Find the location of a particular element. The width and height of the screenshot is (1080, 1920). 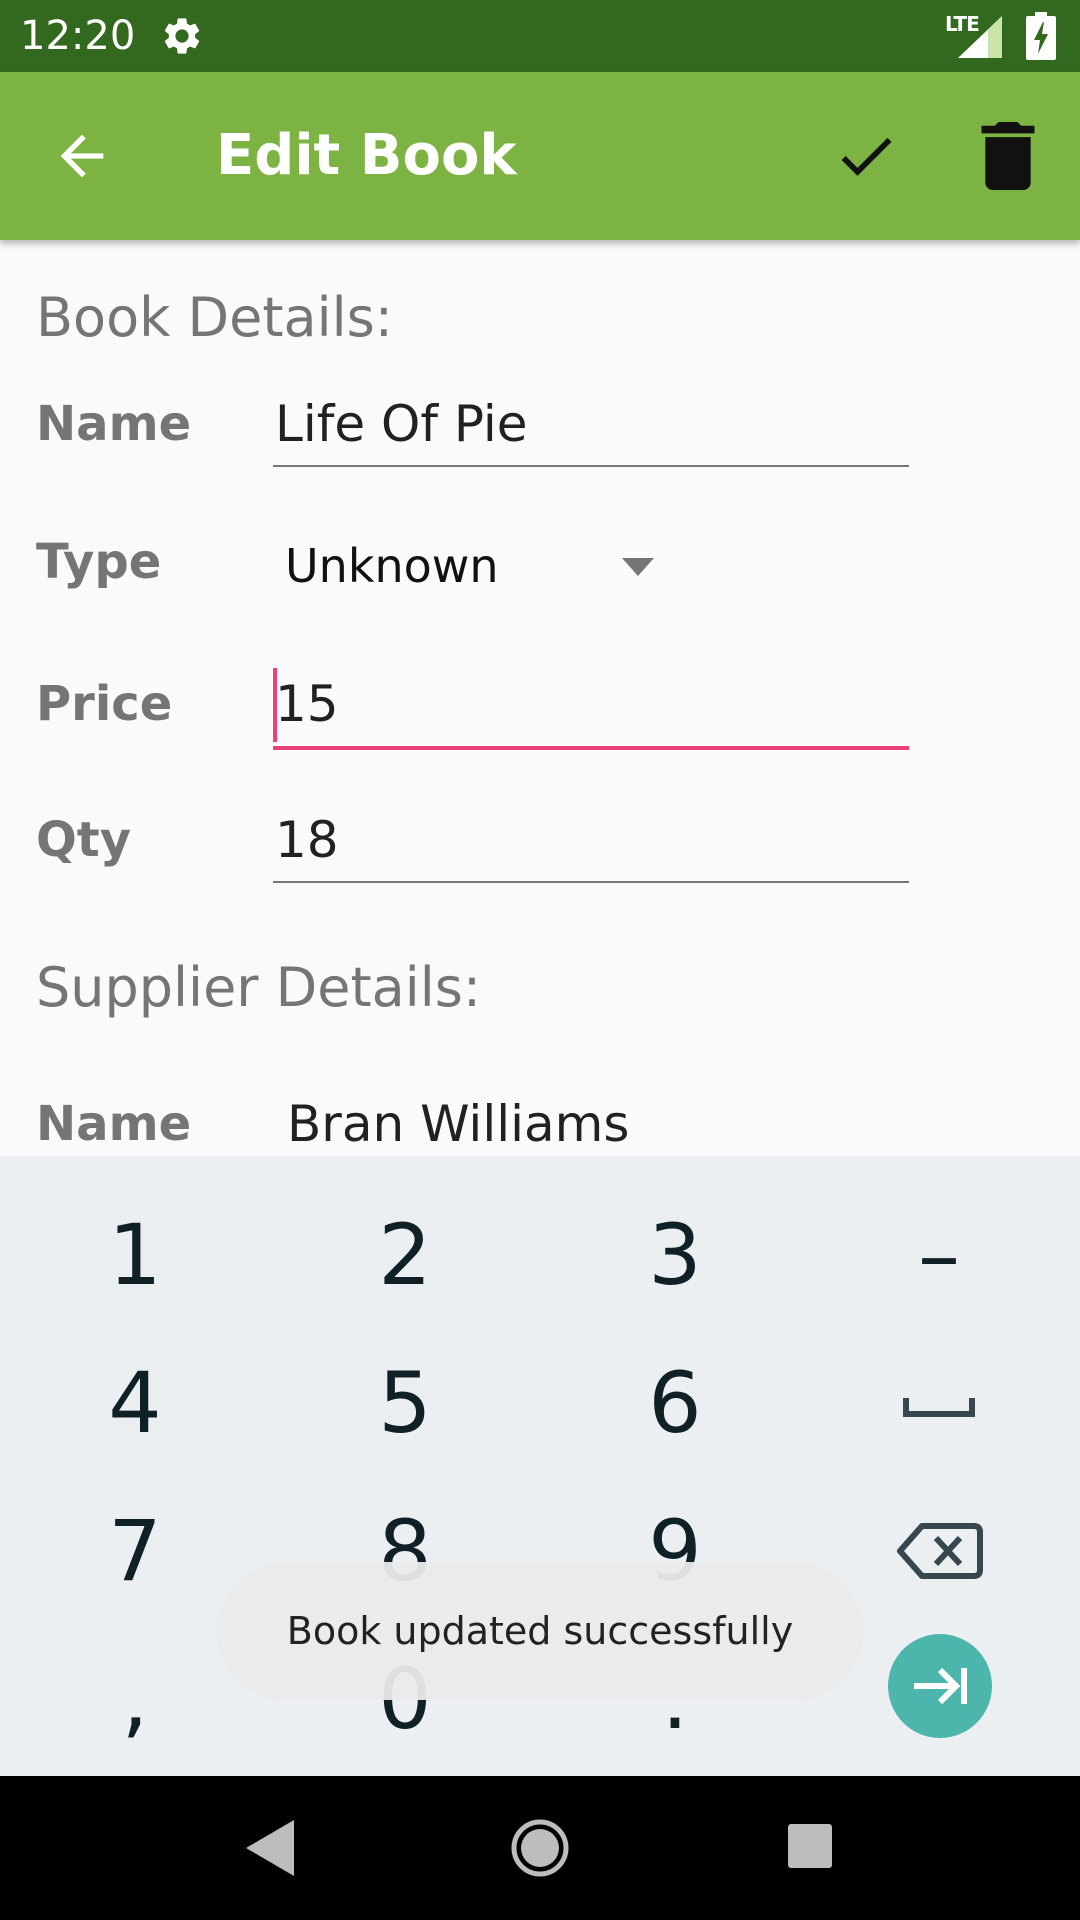

key-space is located at coordinates (939, 1403).